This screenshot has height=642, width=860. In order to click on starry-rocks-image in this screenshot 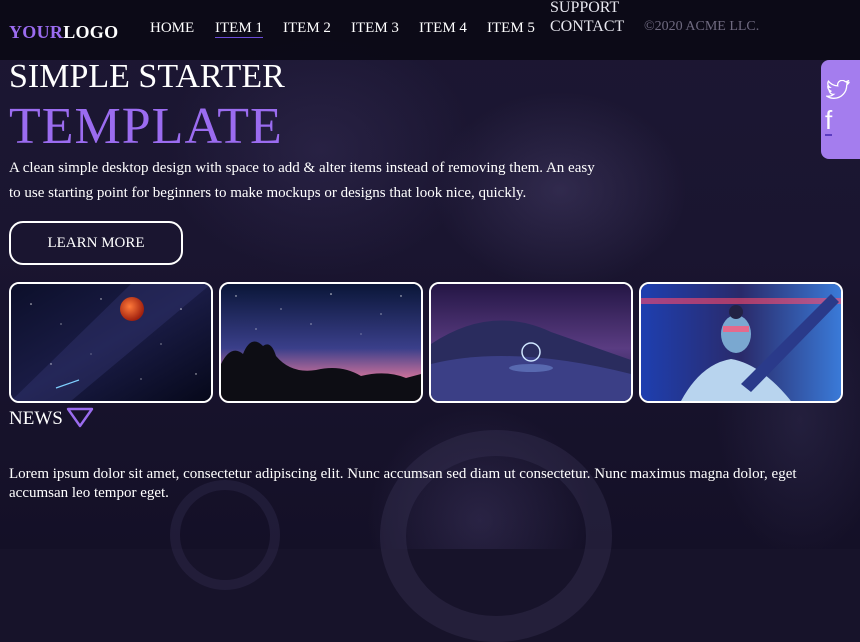, I will do `click(321, 342)`.